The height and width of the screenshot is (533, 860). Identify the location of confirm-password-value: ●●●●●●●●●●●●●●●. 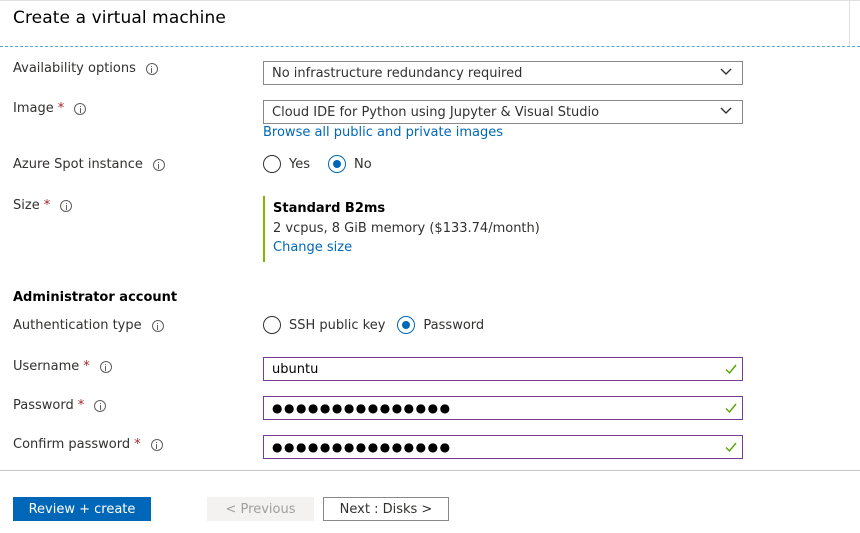
(362, 447).